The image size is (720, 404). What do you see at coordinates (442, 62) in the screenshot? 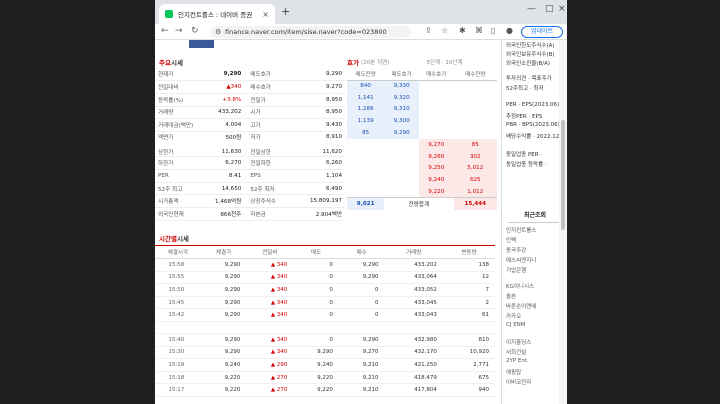
I see `orderbook-steps: · 5단계 · 10단계` at bounding box center [442, 62].